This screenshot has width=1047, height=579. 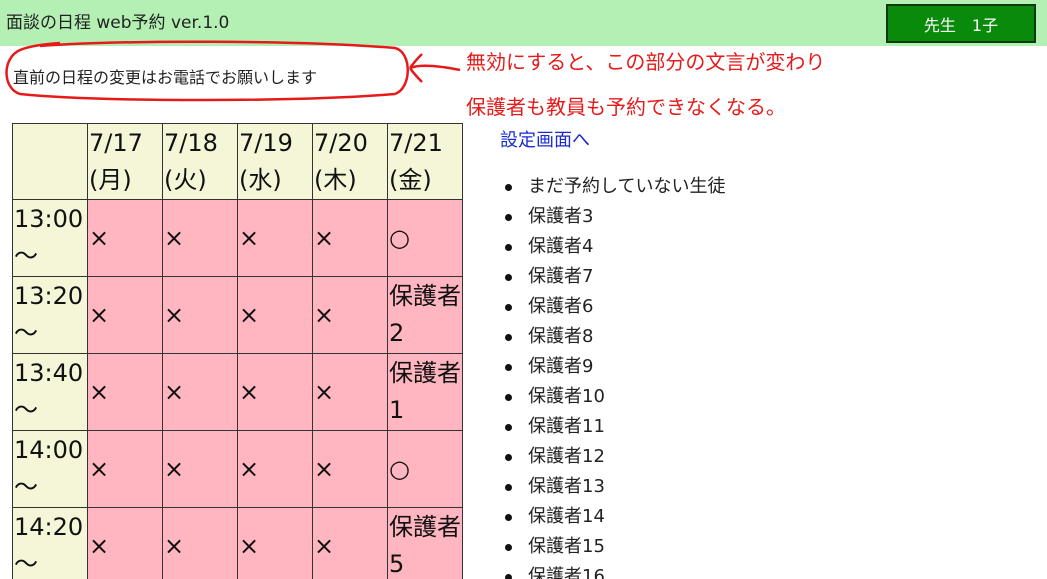 I want to click on app-title: 面談の日程 web予約 ver.1.0, so click(x=118, y=23).